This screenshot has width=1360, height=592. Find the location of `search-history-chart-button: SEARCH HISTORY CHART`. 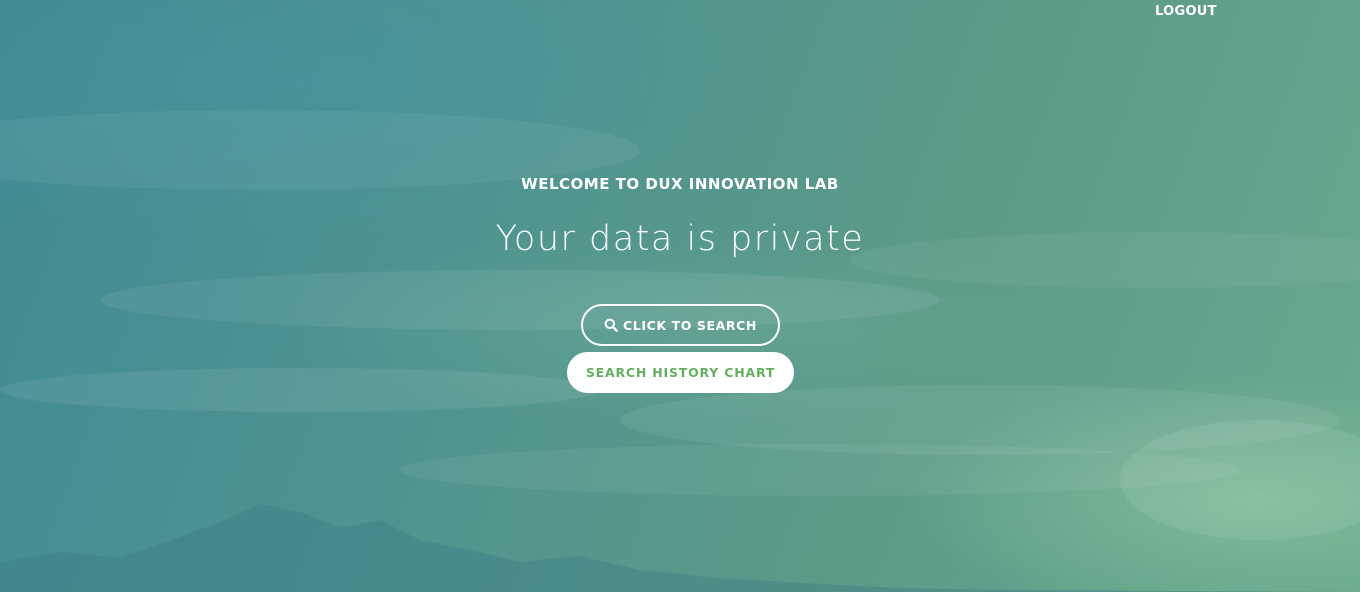

search-history-chart-button: SEARCH HISTORY CHART is located at coordinates (680, 372).